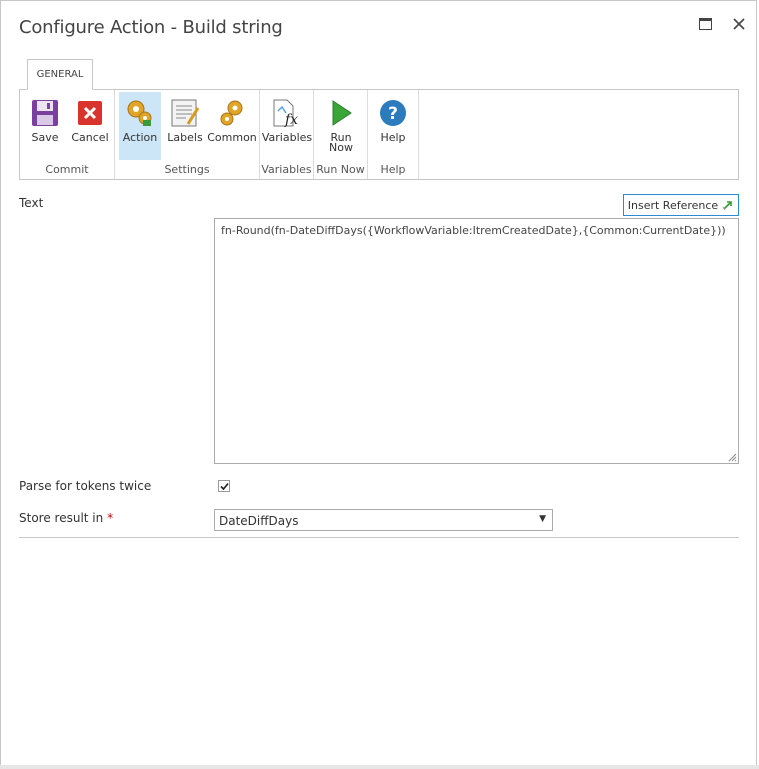 Image resolution: width=759 pixels, height=769 pixels. I want to click on variables-button: fx Variables, so click(287, 126).